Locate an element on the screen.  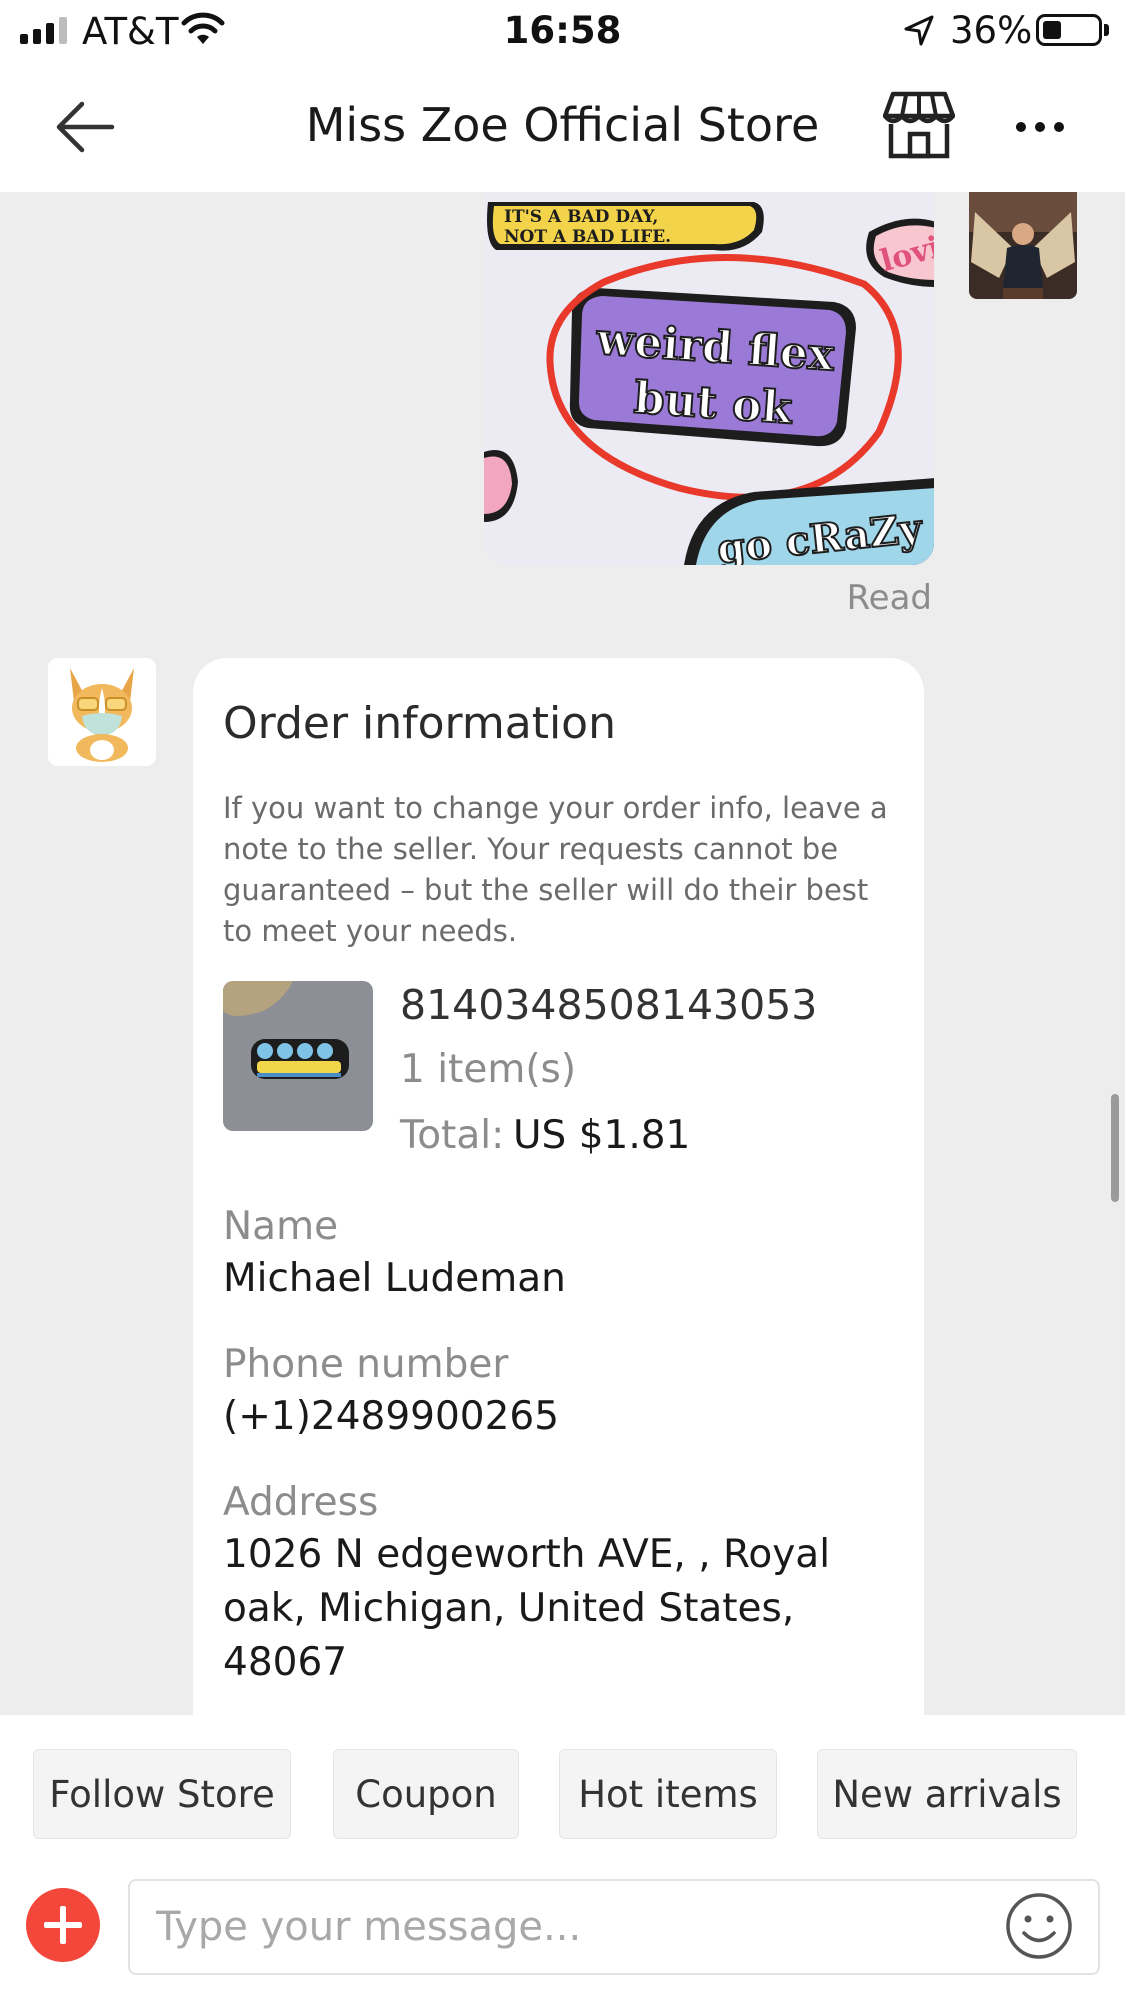
battery-cap is located at coordinates (1106, 30).